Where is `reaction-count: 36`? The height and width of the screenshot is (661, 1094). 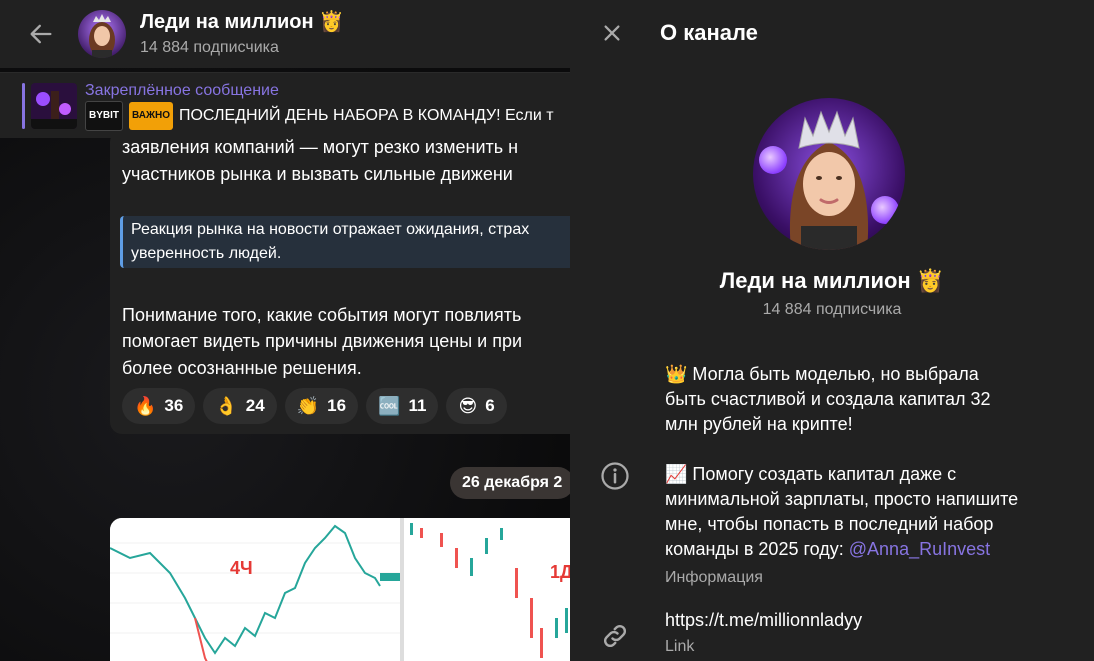 reaction-count: 36 is located at coordinates (174, 405).